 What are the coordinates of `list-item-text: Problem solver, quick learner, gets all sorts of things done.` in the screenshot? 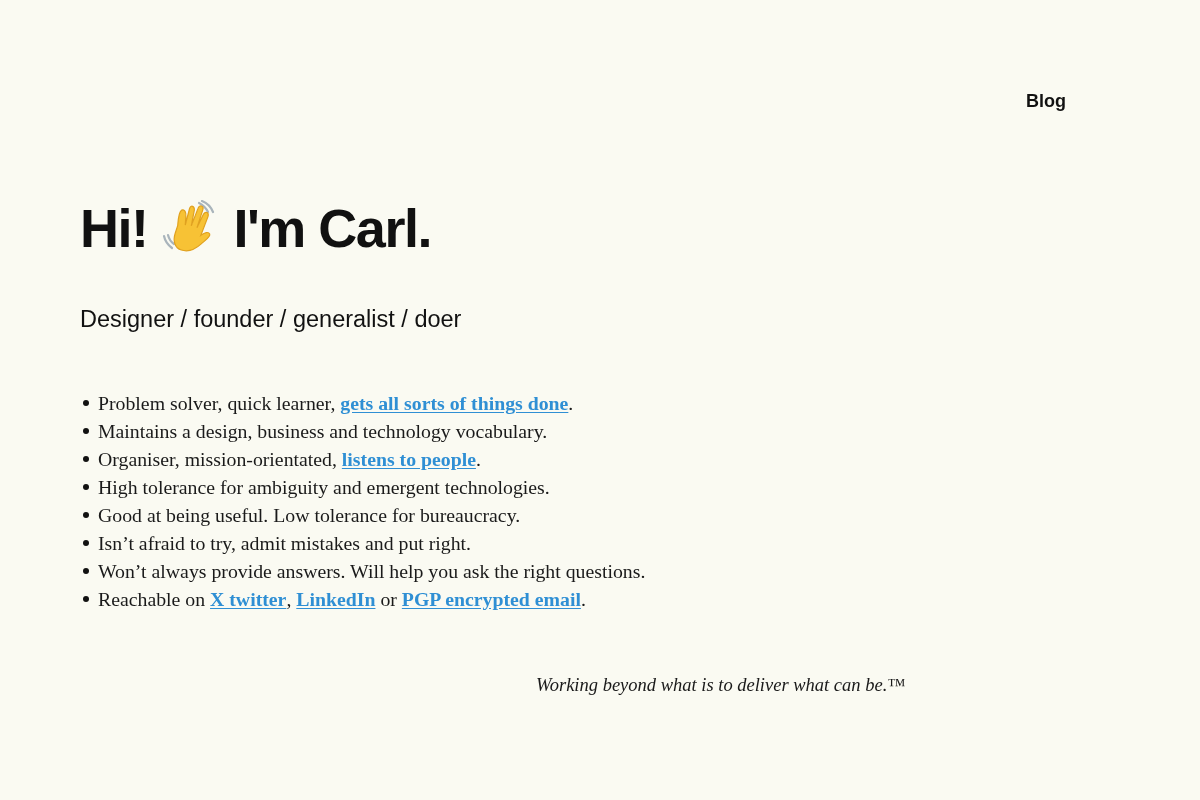 It's located at (336, 403).